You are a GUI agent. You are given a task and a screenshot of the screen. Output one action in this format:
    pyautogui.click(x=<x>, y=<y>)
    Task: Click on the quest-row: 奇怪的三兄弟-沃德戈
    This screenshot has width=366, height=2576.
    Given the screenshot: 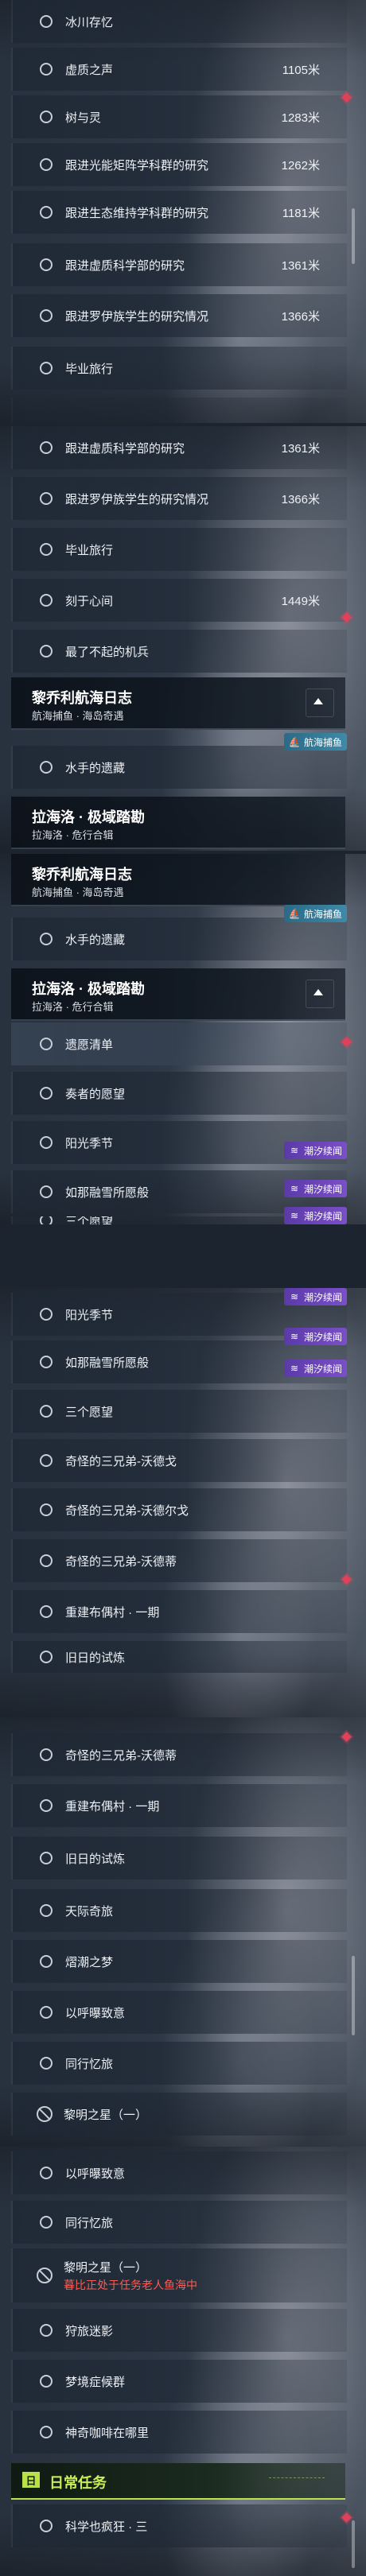 What is the action you would take?
    pyautogui.click(x=179, y=1460)
    